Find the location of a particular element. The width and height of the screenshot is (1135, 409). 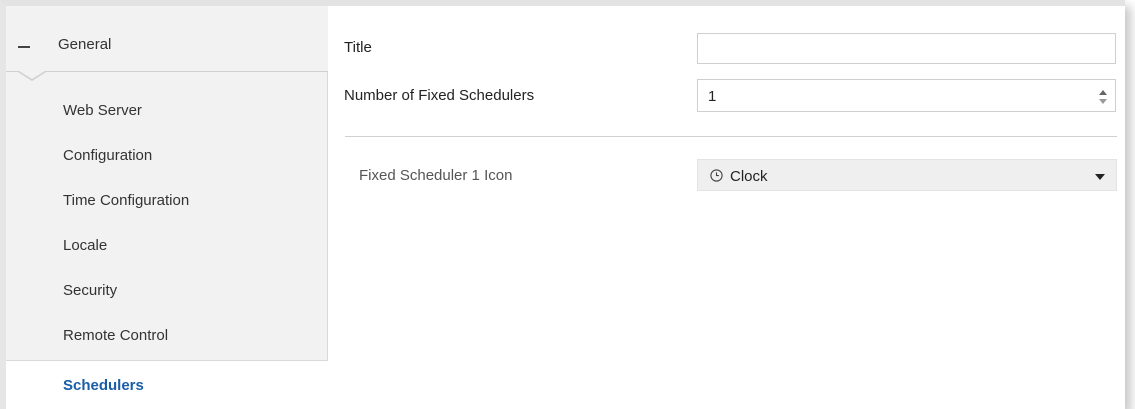

fixed-schedulers-label: Number of Fixed Schedulers is located at coordinates (439, 95).